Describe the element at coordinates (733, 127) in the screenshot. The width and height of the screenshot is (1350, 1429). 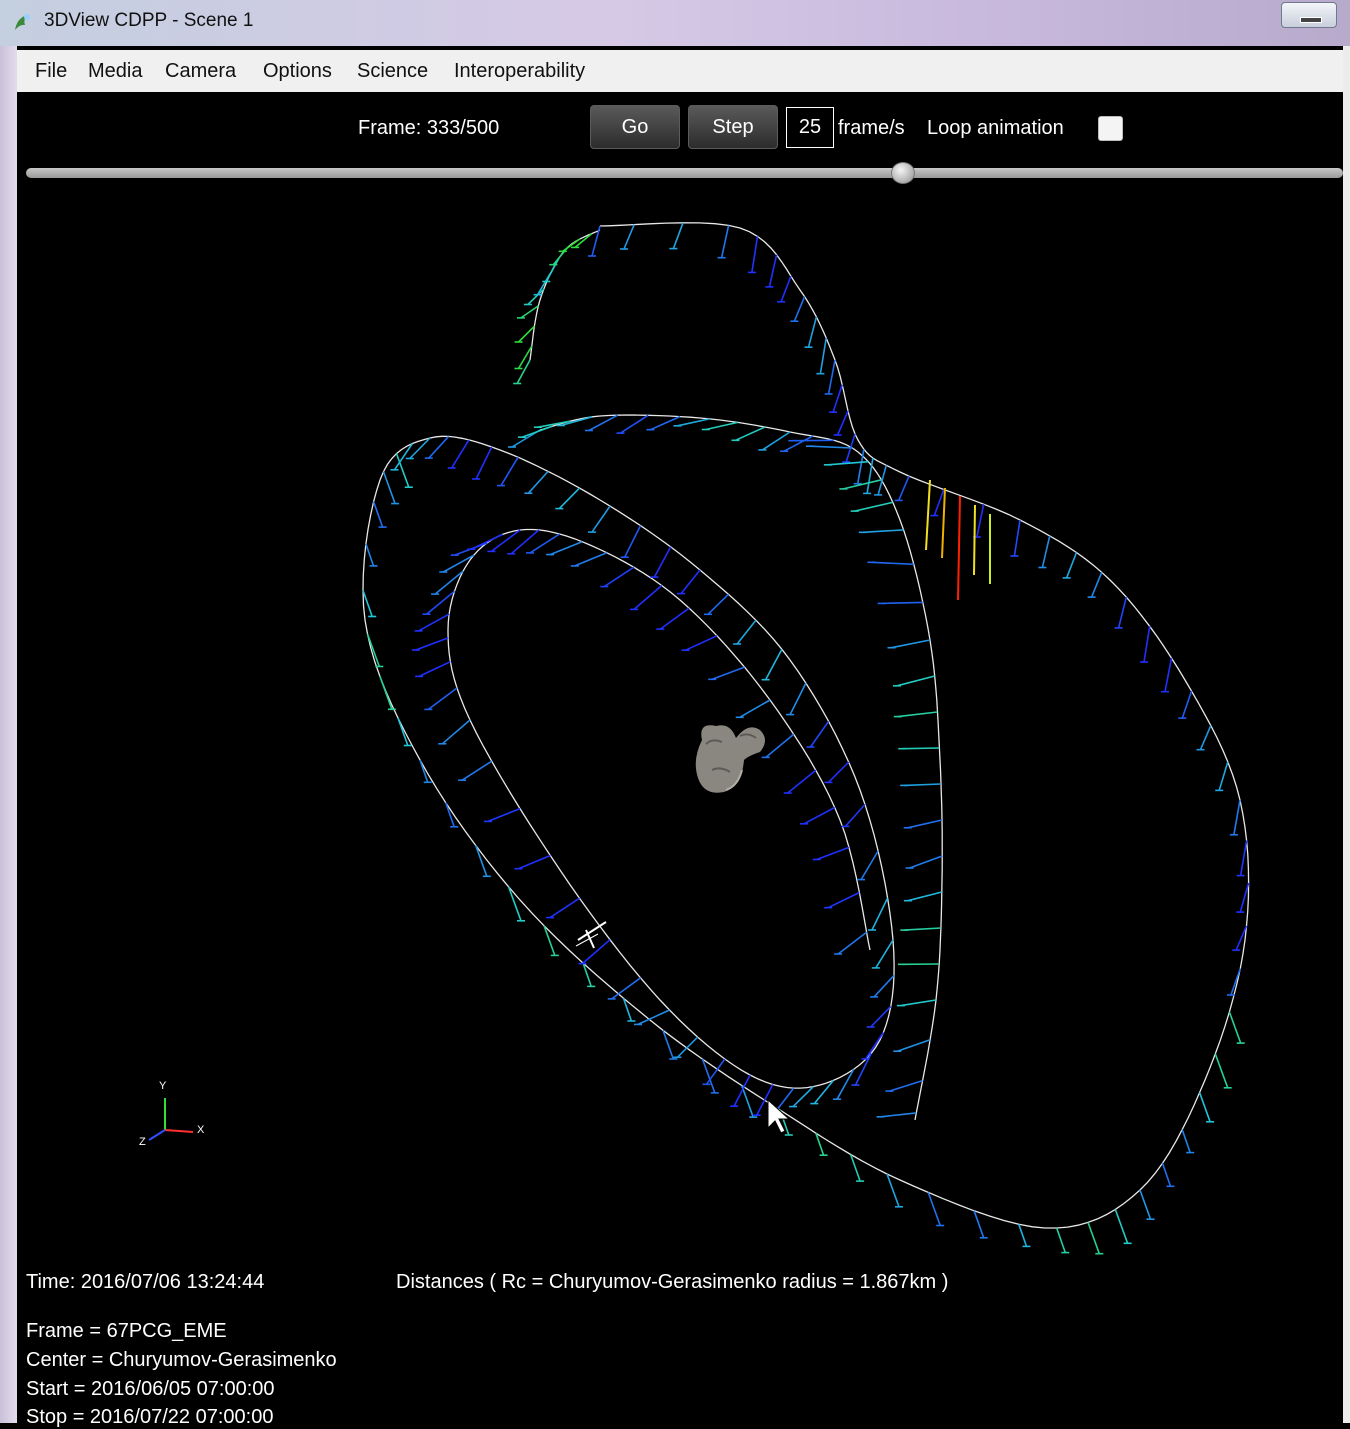
I see `step-button: Step` at that location.